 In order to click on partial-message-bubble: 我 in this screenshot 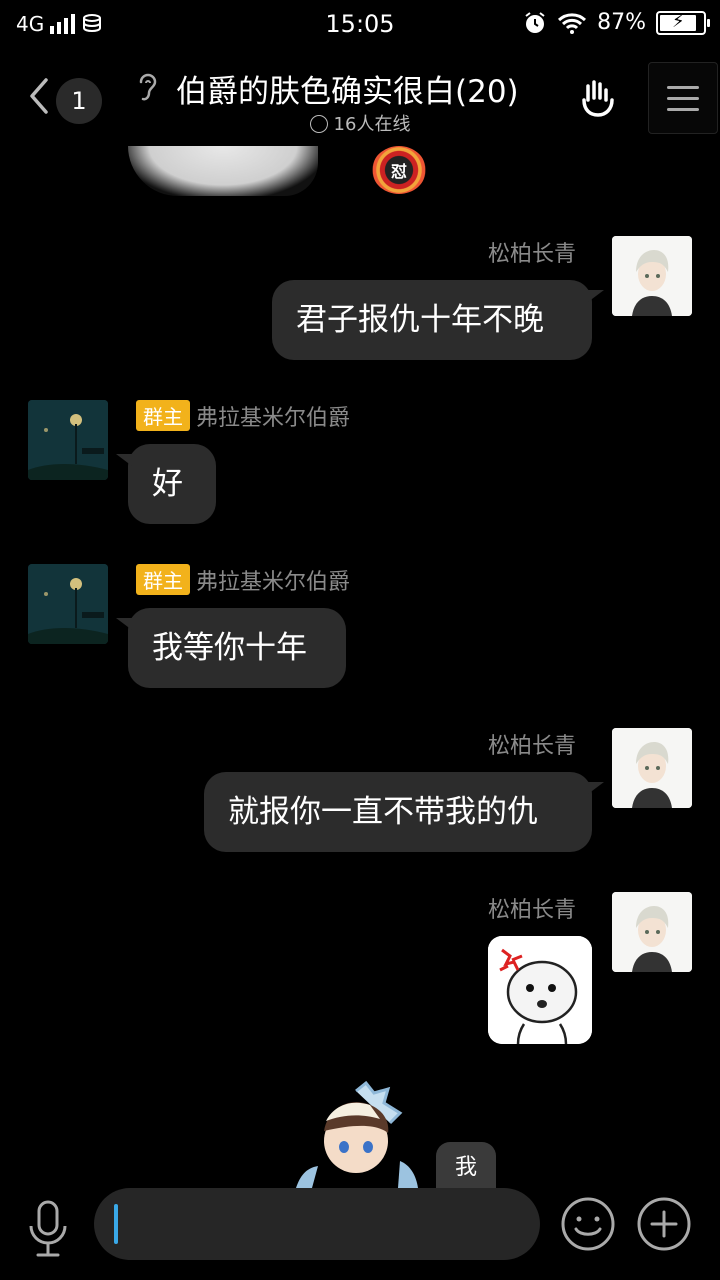, I will do `click(466, 1165)`.